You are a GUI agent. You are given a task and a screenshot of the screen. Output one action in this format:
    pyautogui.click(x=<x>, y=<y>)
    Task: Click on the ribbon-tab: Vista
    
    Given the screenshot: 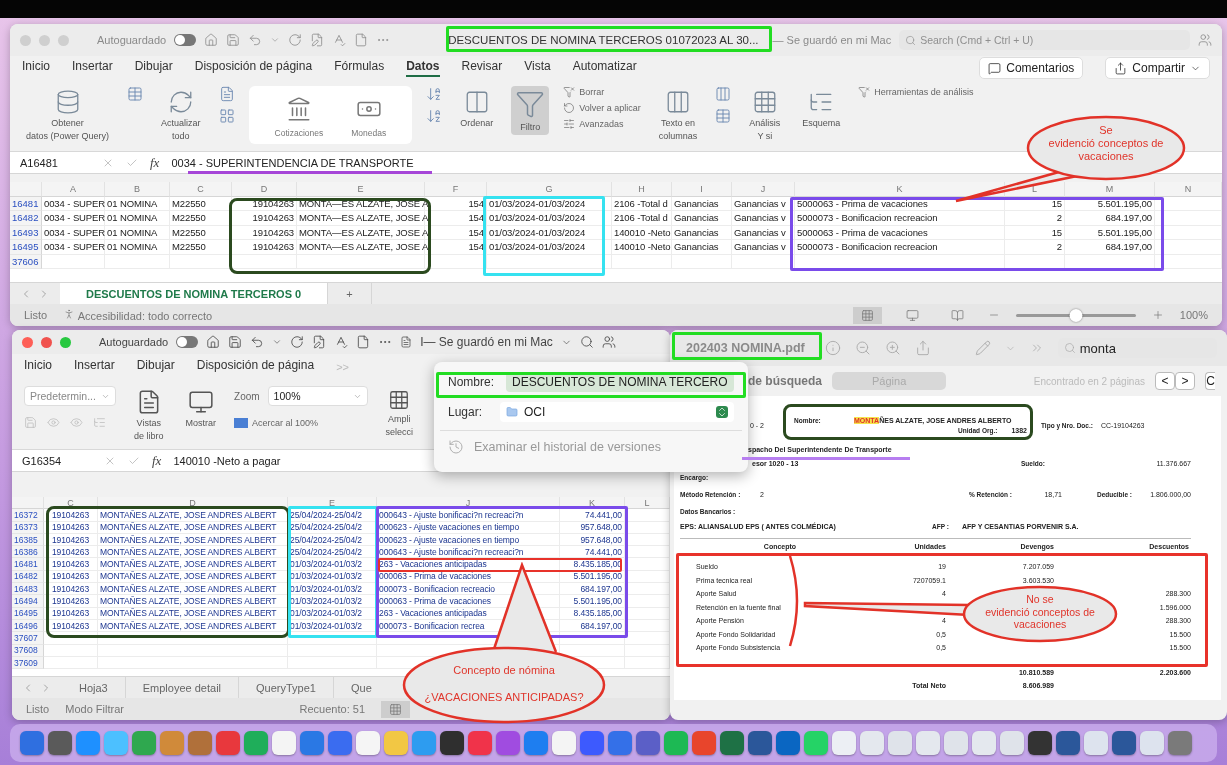 What is the action you would take?
    pyautogui.click(x=537, y=68)
    